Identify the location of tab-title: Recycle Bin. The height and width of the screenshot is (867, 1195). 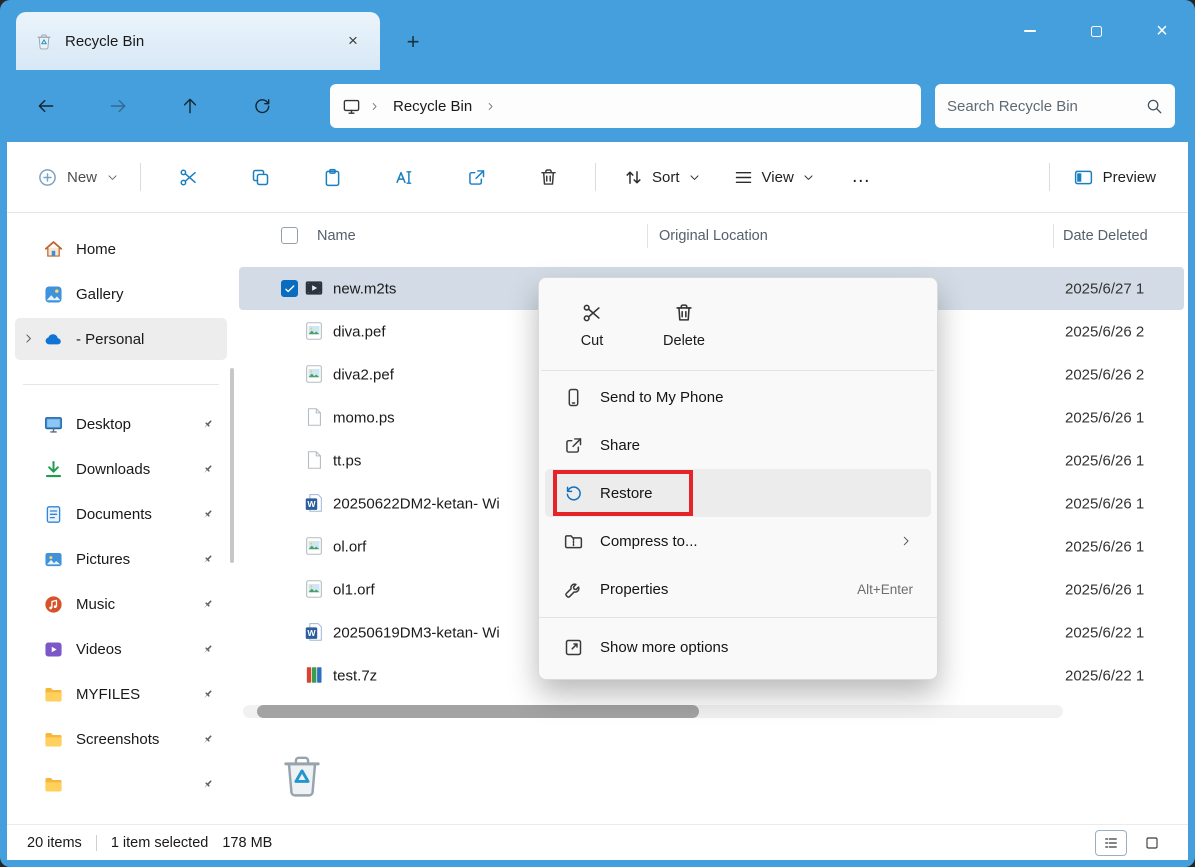
(105, 41).